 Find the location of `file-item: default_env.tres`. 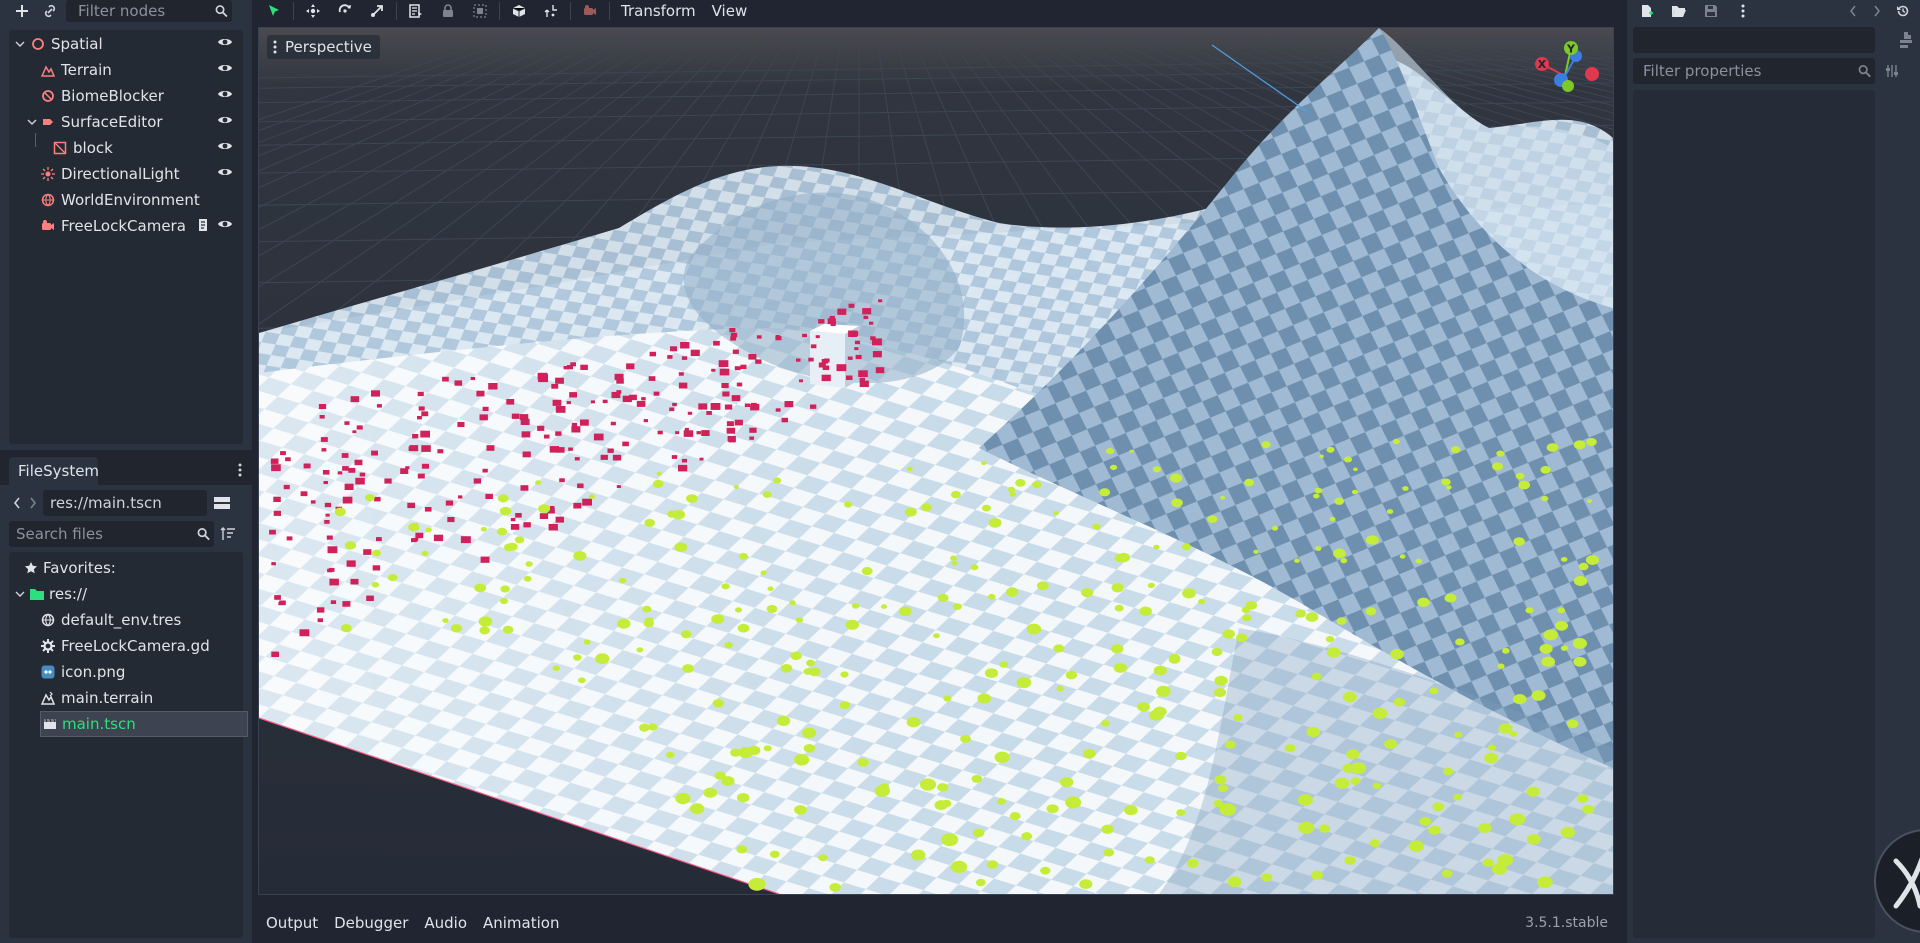

file-item: default_env.tres is located at coordinates (126, 620).